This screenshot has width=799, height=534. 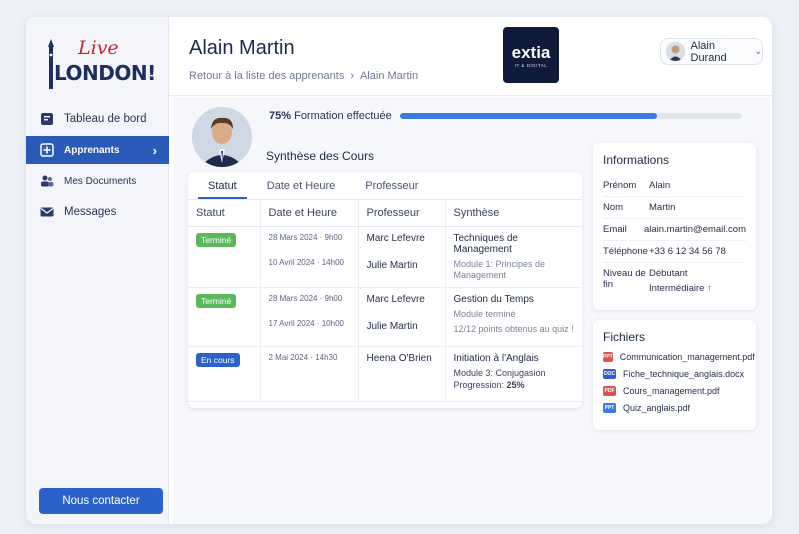 What do you see at coordinates (399, 358) in the screenshot?
I see `professor-name: Heena O'Brien` at bounding box center [399, 358].